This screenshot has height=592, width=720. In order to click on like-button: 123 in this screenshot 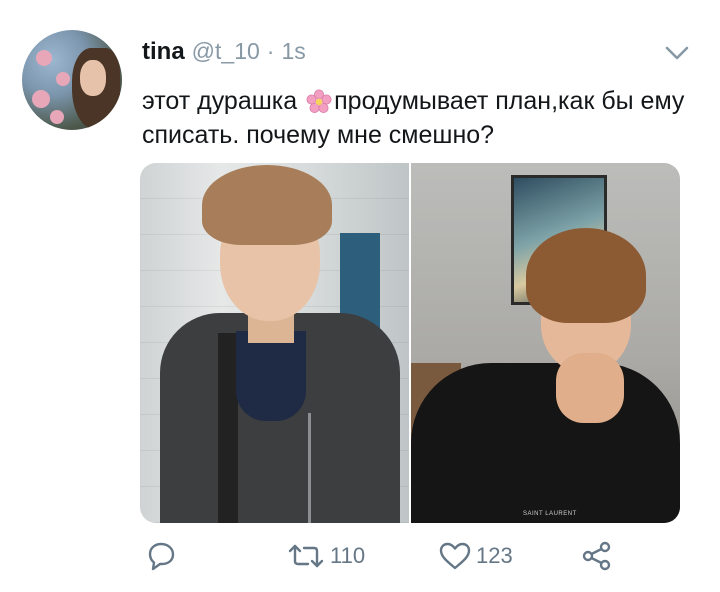, I will do `click(475, 556)`.